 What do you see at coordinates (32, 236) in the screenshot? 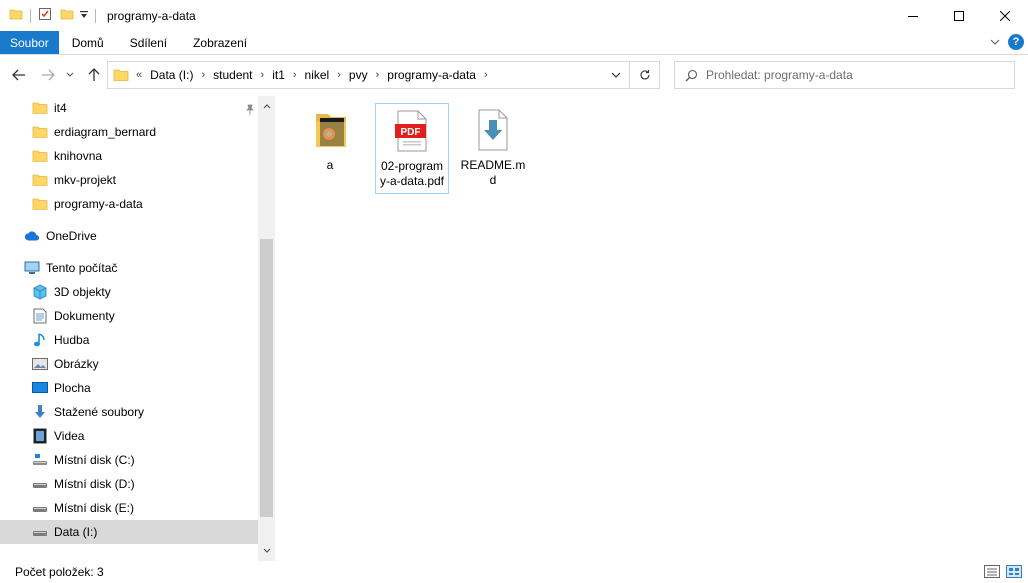
I see `onedrive-icon` at bounding box center [32, 236].